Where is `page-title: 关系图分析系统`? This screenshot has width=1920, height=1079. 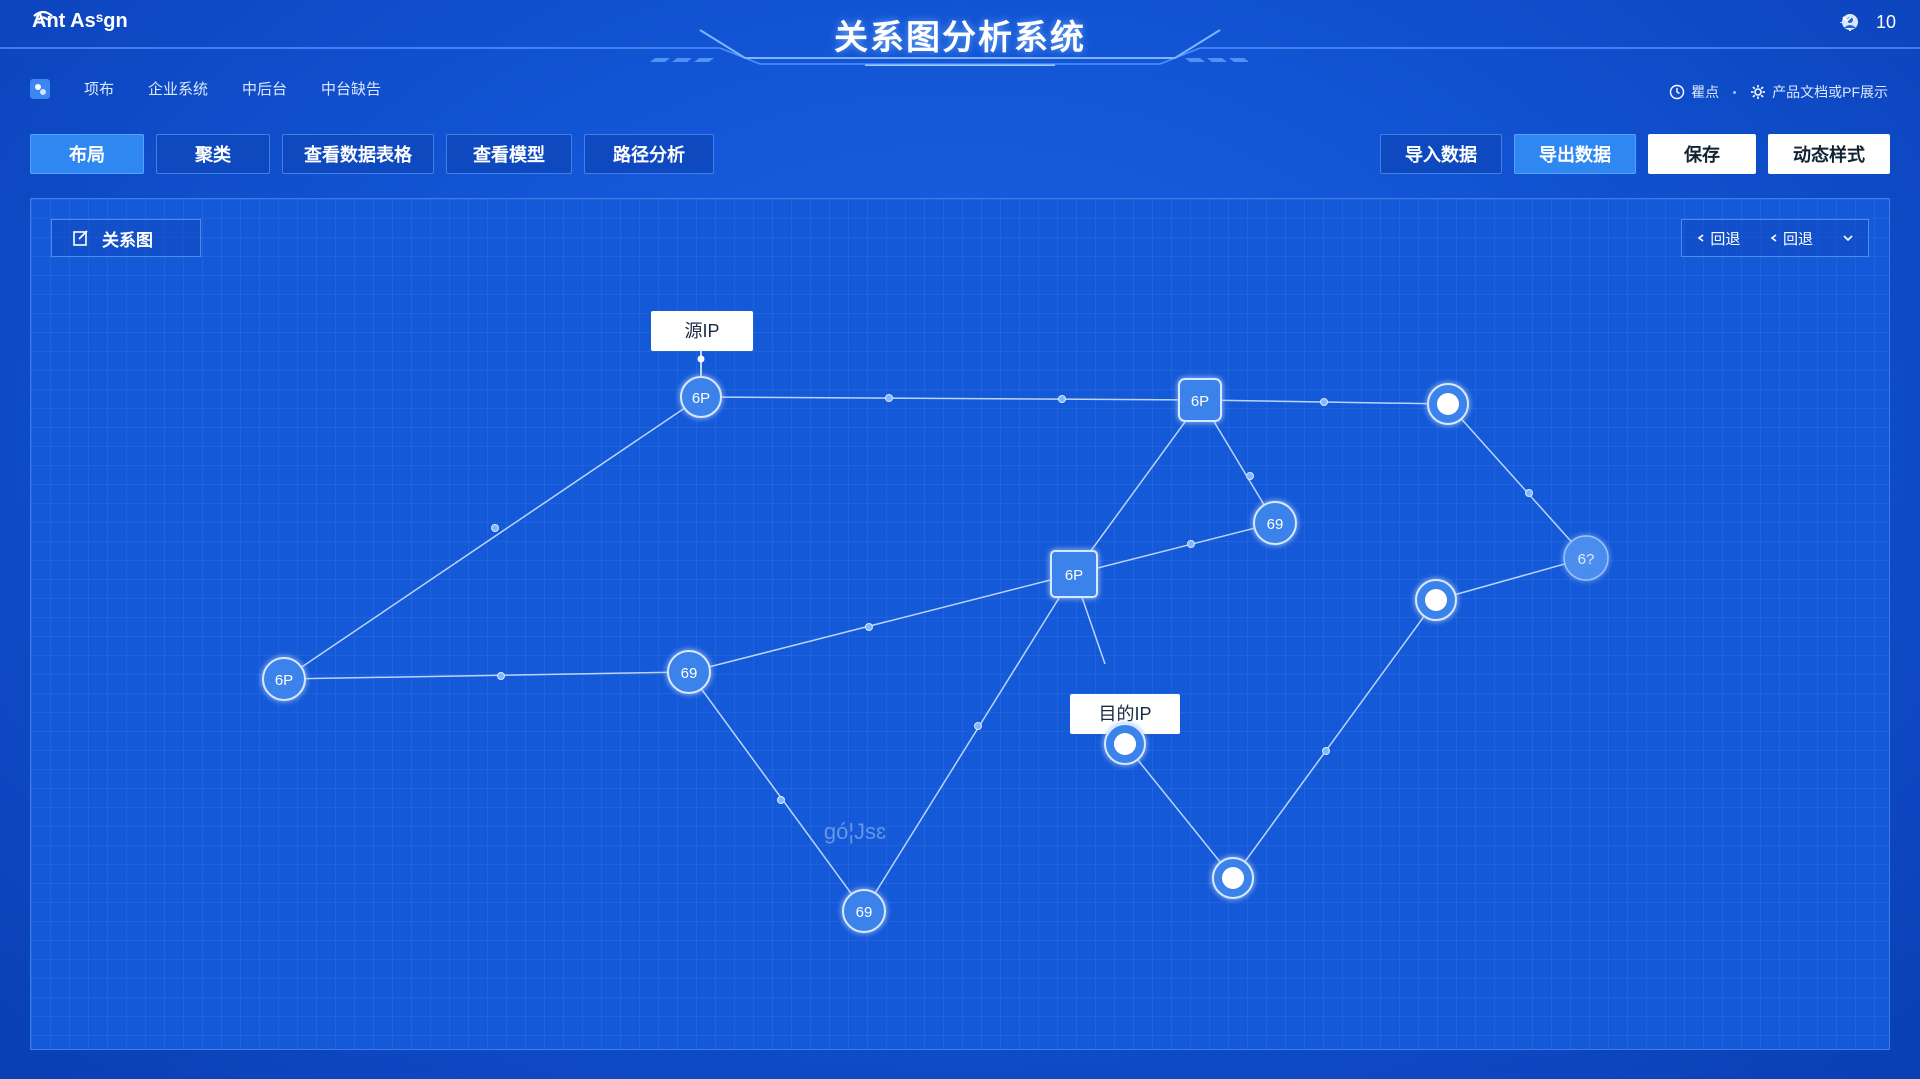 page-title: 关系图分析系统 is located at coordinates (960, 38).